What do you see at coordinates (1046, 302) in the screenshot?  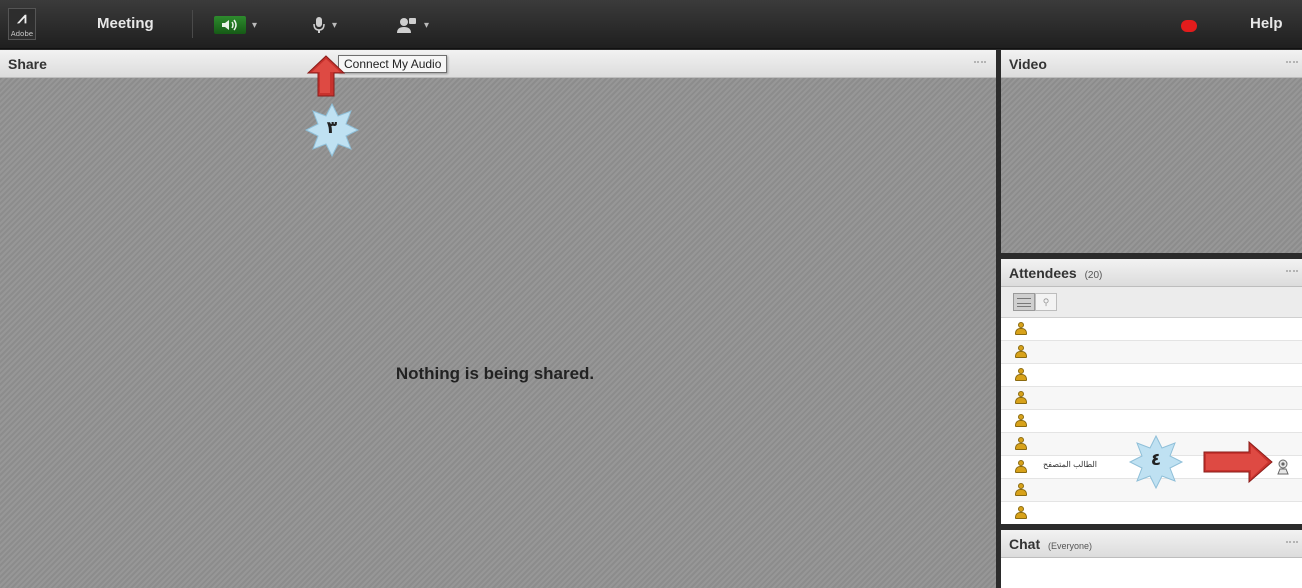 I see `role-view-icon: ⚲` at bounding box center [1046, 302].